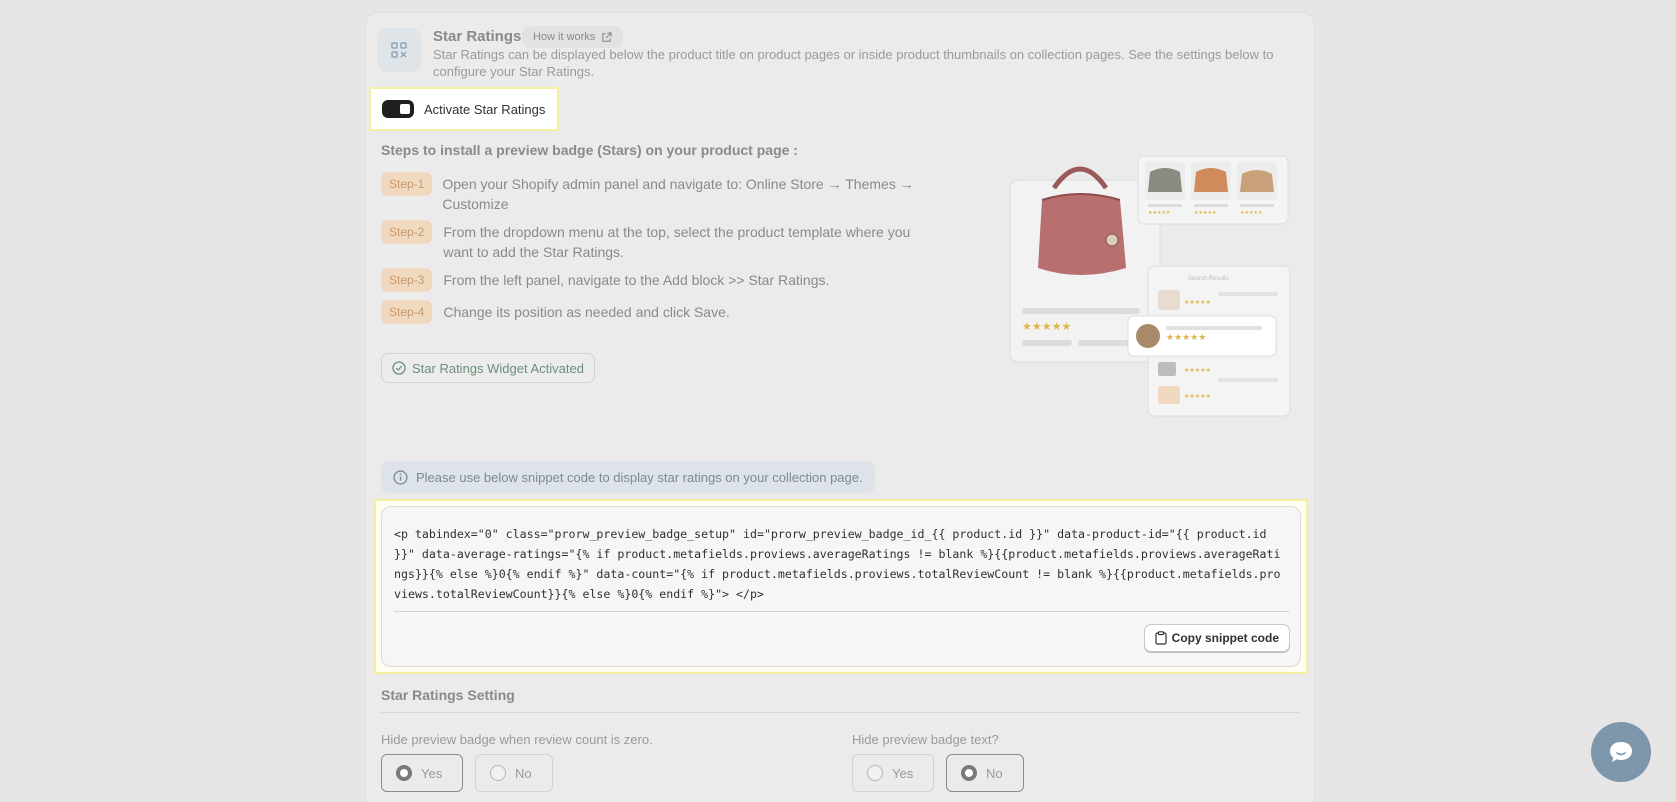  I want to click on hide-zero-yes-option: Yes, so click(422, 773).